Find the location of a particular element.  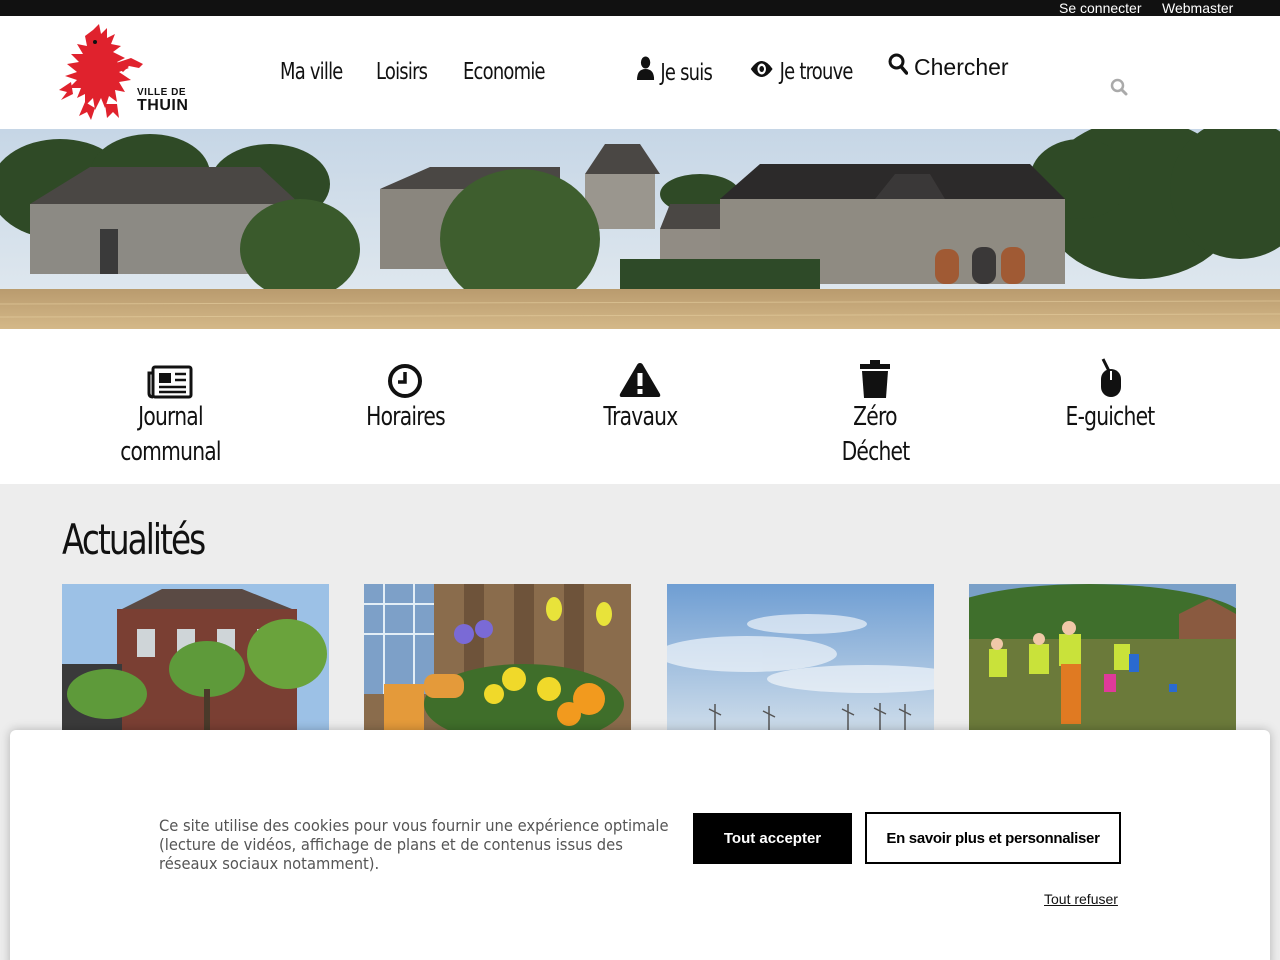

quick-link-label: Journal is located at coordinates (170, 417).